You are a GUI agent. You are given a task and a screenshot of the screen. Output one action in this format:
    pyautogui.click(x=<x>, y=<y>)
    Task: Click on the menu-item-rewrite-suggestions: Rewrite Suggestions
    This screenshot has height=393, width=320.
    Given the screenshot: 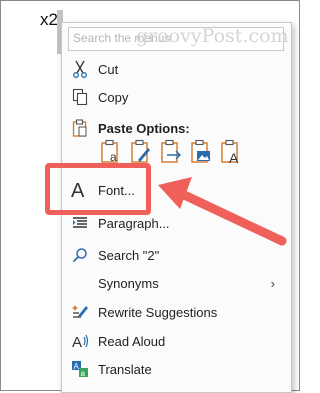 What is the action you would take?
    pyautogui.click(x=176, y=312)
    